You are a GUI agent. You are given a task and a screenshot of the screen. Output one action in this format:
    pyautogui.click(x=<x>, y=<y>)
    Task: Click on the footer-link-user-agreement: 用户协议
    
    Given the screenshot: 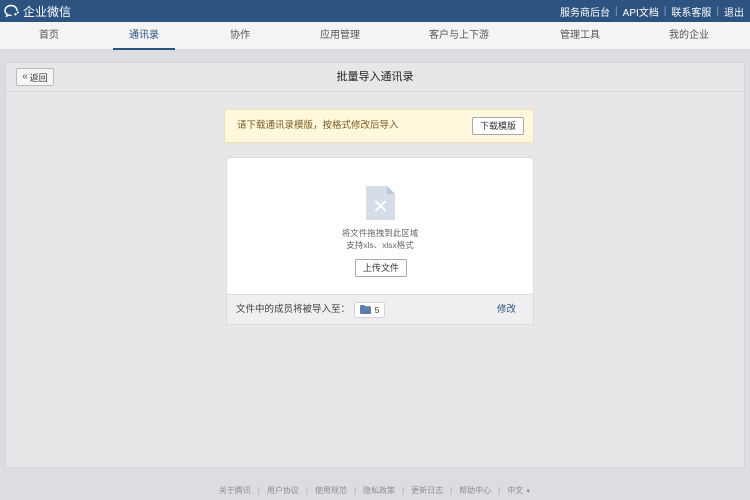 What is the action you would take?
    pyautogui.click(x=283, y=490)
    